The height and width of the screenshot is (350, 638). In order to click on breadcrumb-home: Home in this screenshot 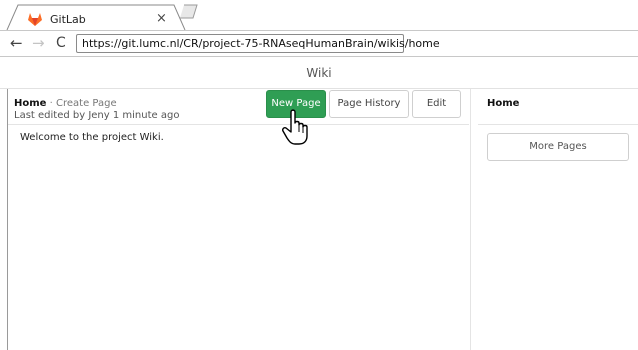, I will do `click(30, 103)`.